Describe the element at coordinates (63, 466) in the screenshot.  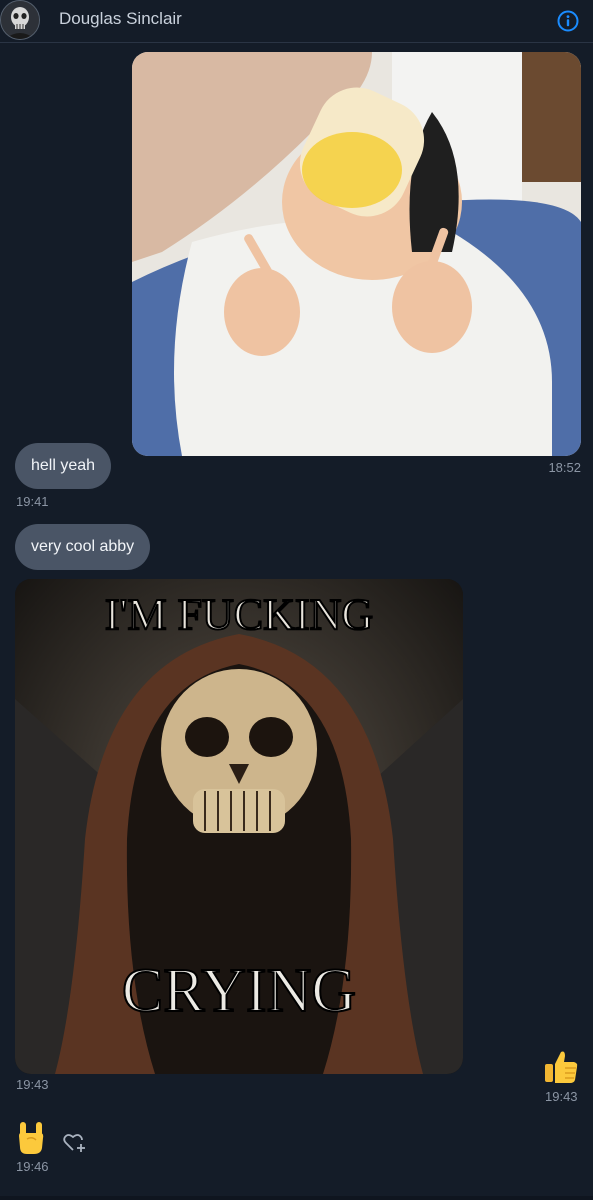
I see `message-bubble: hell yeah` at that location.